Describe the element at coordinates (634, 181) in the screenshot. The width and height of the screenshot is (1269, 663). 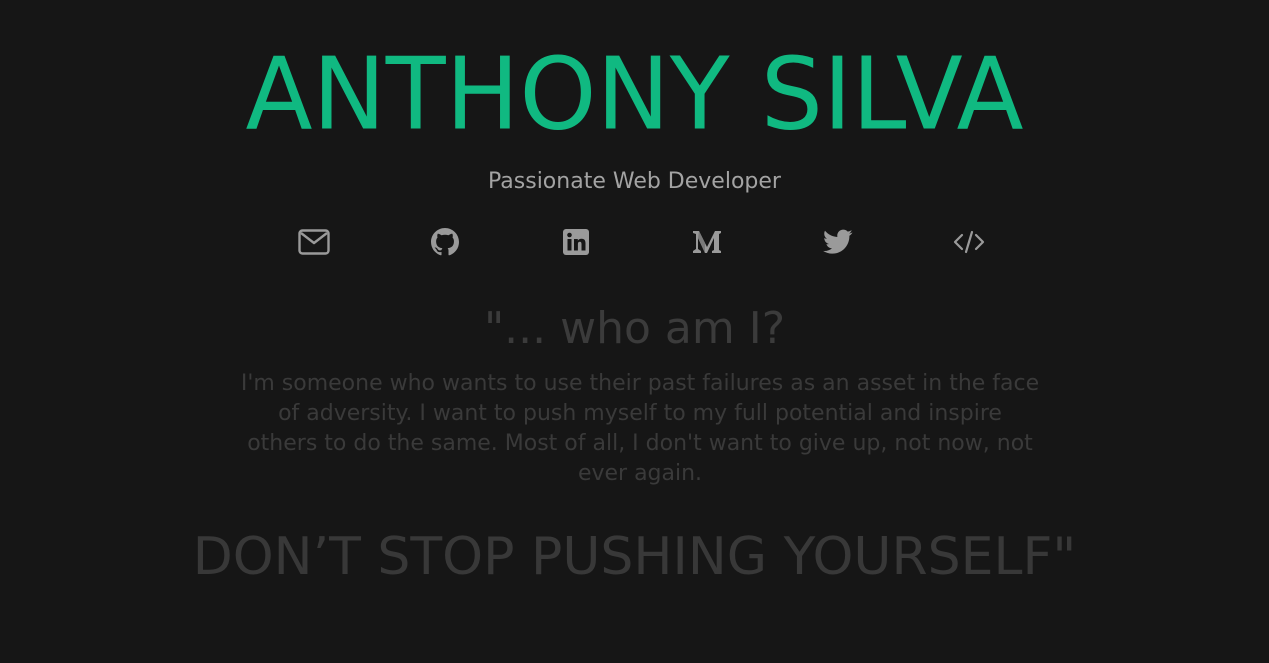
I see `tagline: Passionate Web Developer` at that location.